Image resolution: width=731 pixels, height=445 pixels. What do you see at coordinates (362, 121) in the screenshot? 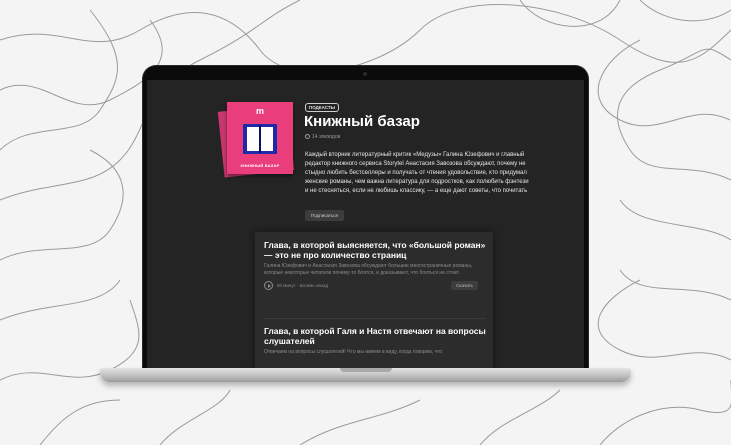
I see `podcast-title: Книжный базар` at bounding box center [362, 121].